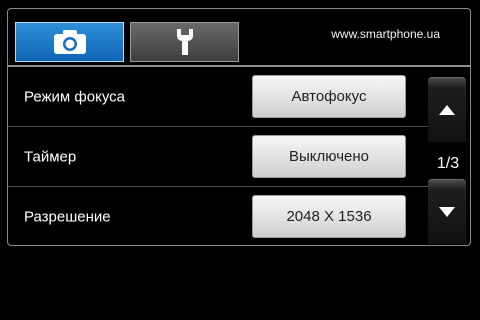  Describe the element at coordinates (50, 156) in the screenshot. I see `setting-label: Таймер` at that location.